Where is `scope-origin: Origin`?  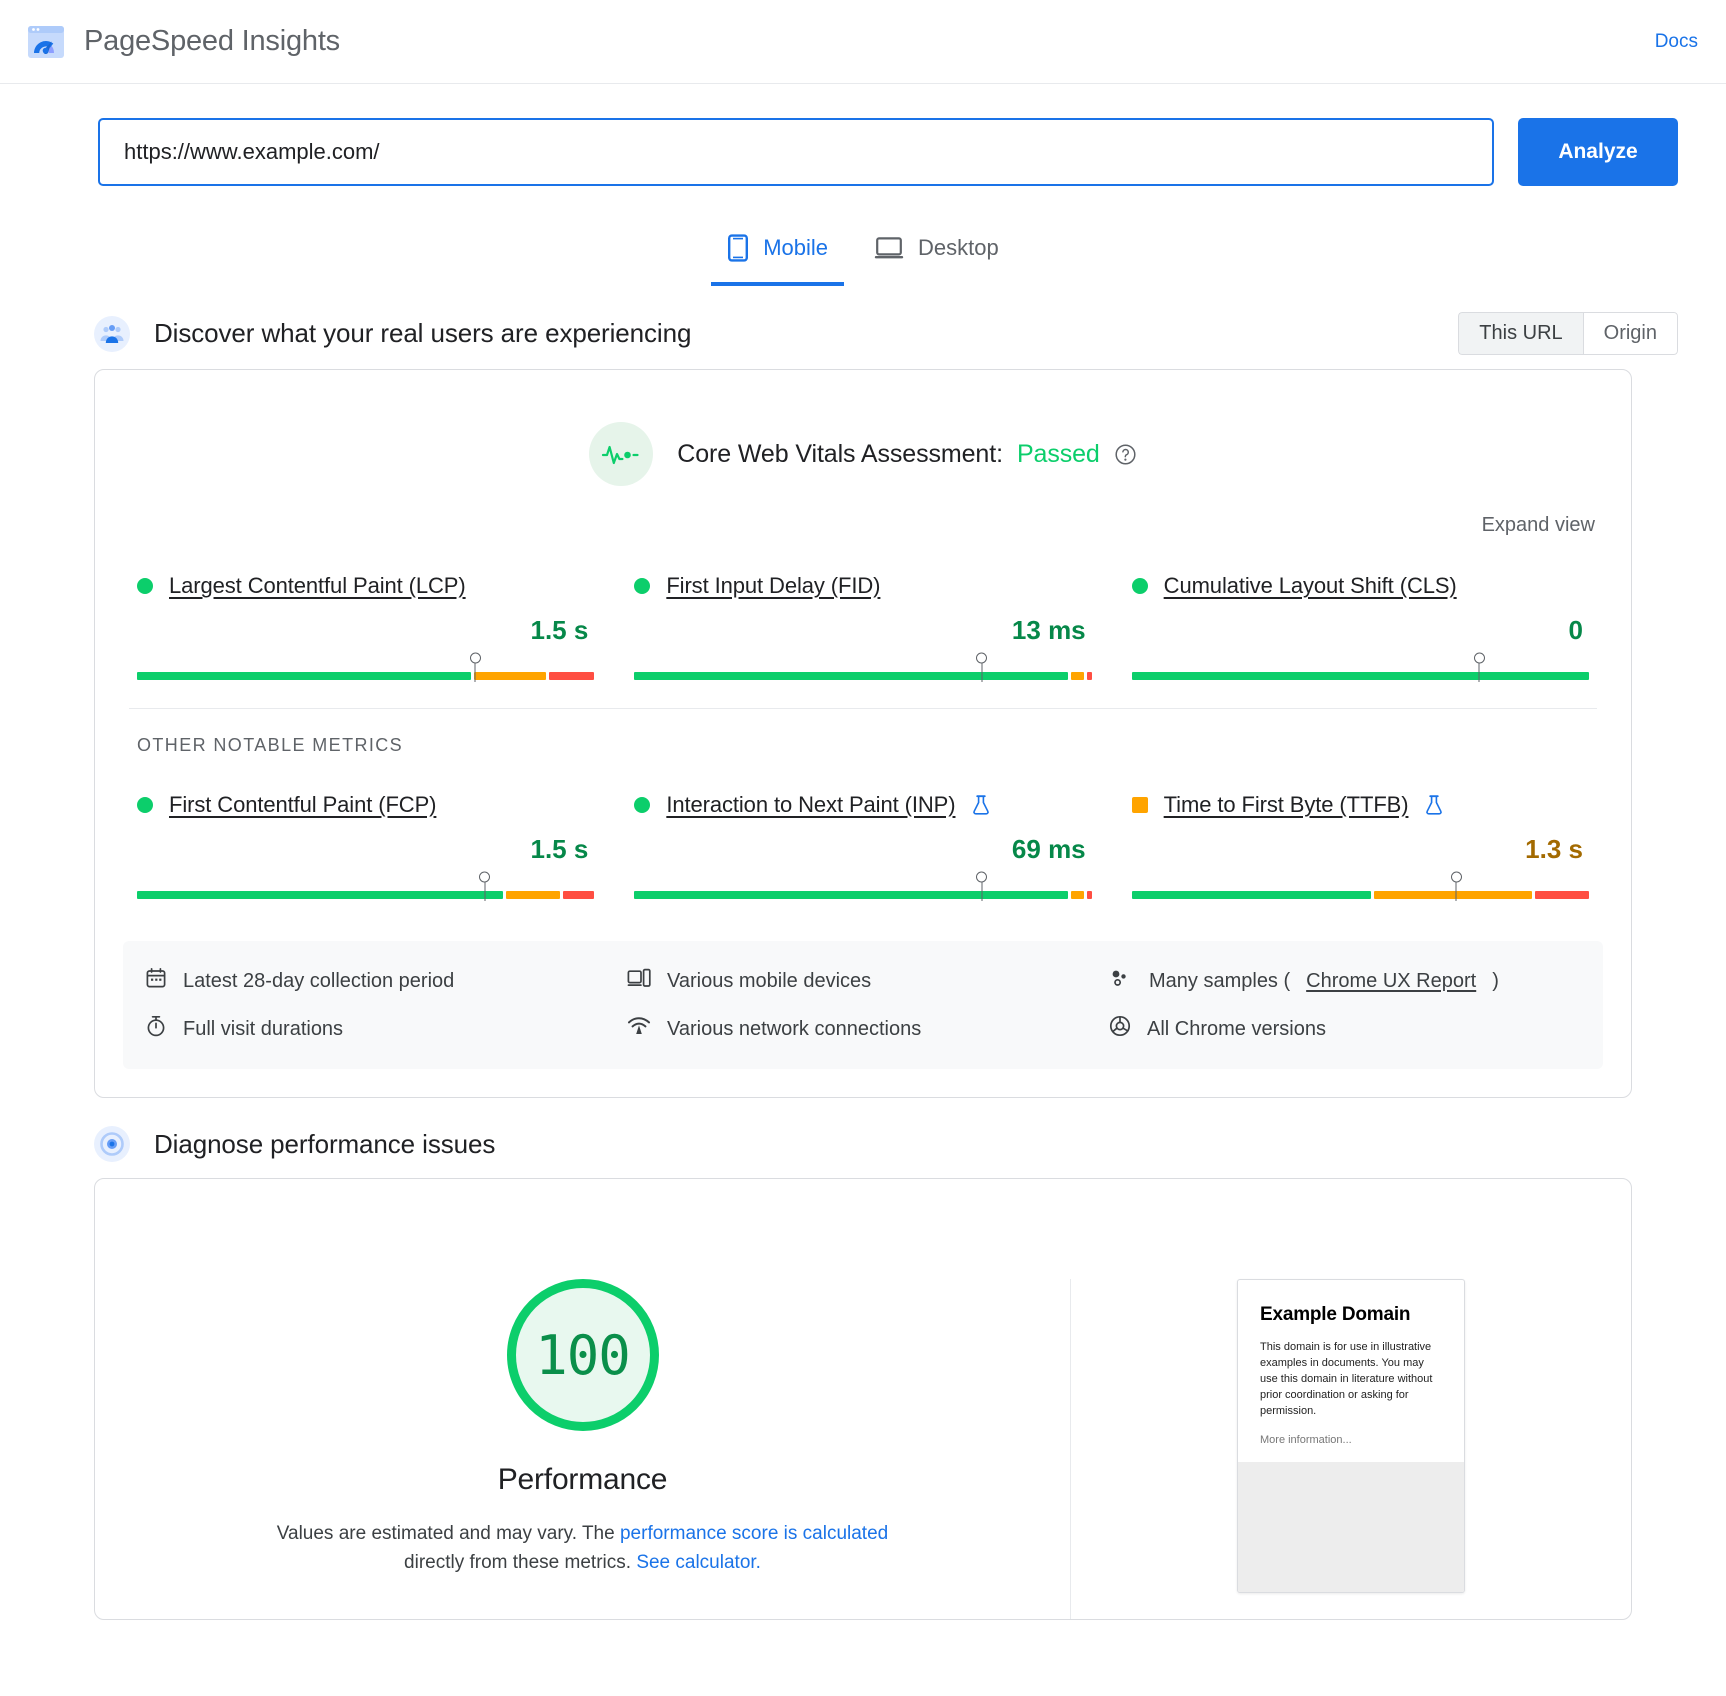 scope-origin: Origin is located at coordinates (1630, 333).